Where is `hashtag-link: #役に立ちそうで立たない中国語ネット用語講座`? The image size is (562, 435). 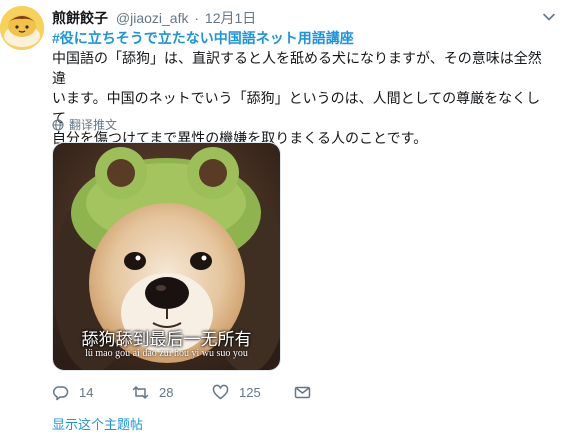
hashtag-link: #役に立ちそうで立たない中国語ネット用語講座 is located at coordinates (302, 38).